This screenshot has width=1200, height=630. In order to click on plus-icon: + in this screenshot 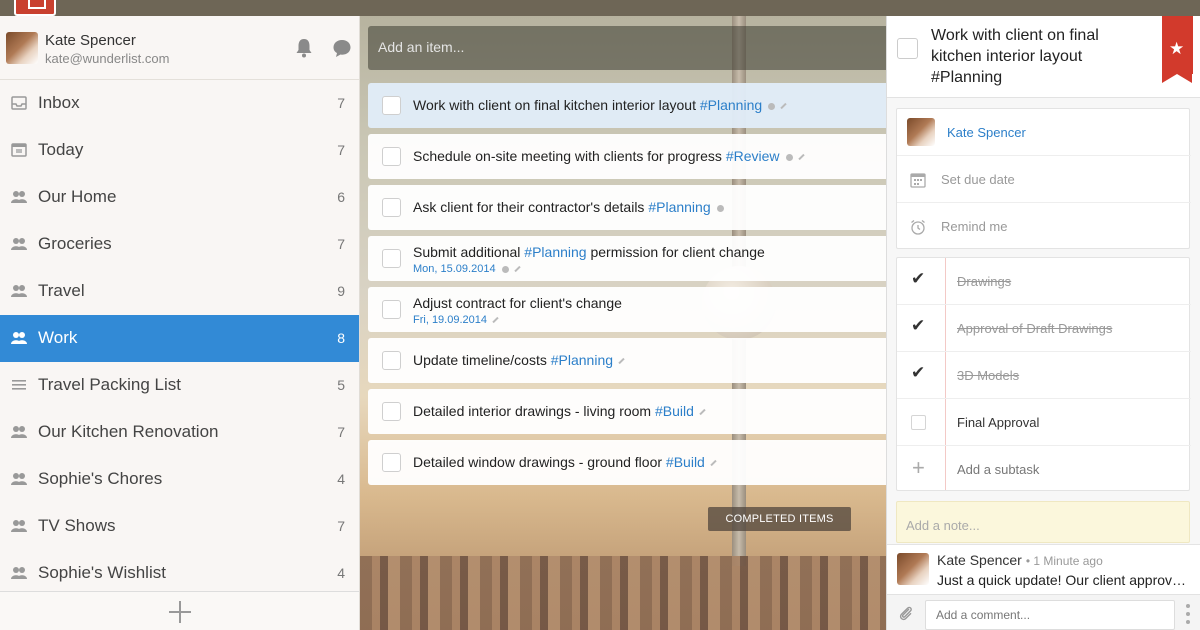, I will do `click(918, 467)`.